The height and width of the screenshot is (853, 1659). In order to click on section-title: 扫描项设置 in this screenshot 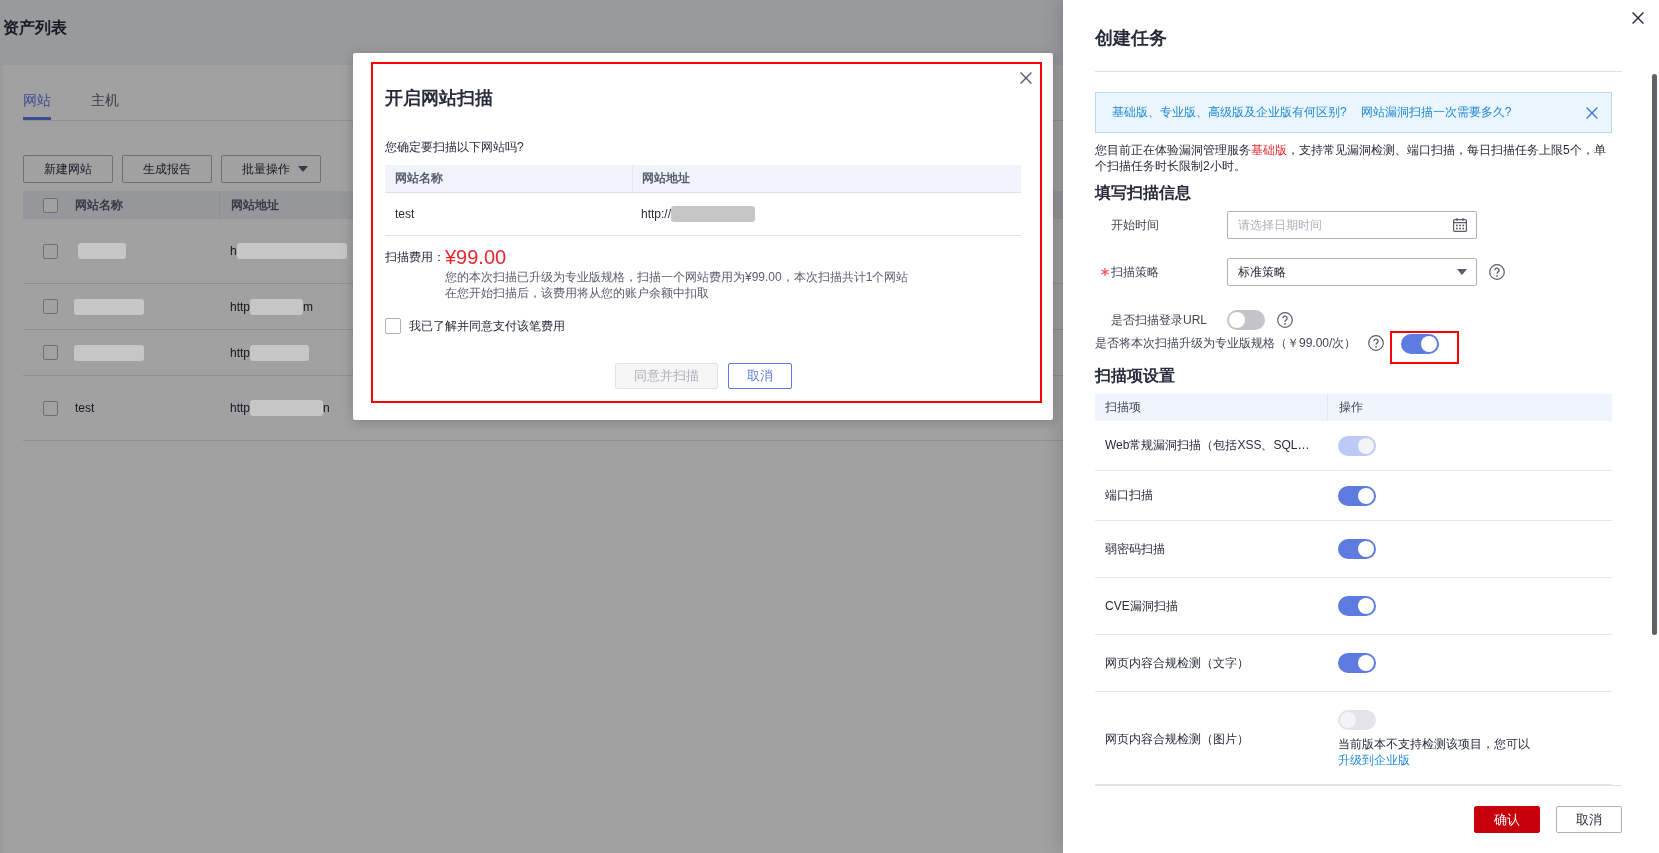, I will do `click(1135, 376)`.